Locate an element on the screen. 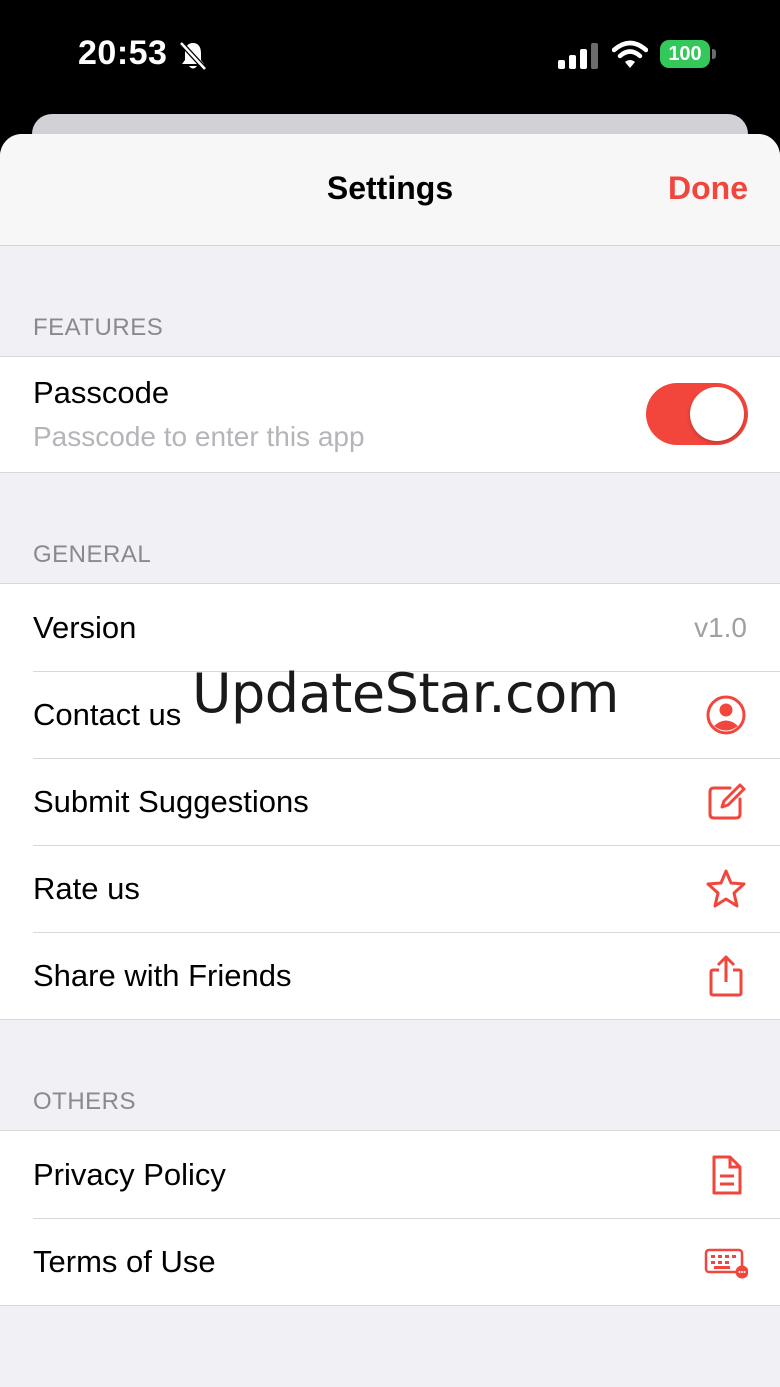 The image size is (780, 1387). passcode-row: Passcode Passcode to enter this app is located at coordinates (390, 414).